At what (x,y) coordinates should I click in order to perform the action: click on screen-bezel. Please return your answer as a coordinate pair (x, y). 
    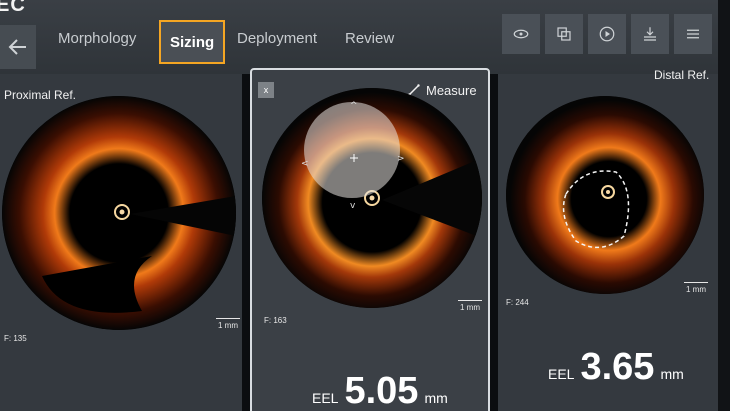
    Looking at the image, I should click on (724, 205).